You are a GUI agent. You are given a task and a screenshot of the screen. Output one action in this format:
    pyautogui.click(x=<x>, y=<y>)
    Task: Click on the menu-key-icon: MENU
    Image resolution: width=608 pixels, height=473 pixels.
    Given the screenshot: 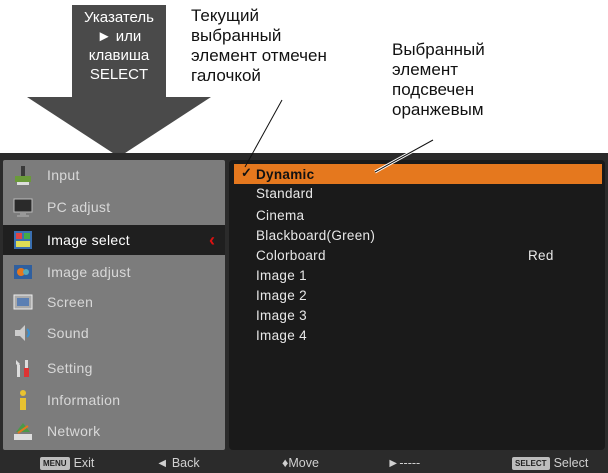 What is the action you would take?
    pyautogui.click(x=55, y=463)
    